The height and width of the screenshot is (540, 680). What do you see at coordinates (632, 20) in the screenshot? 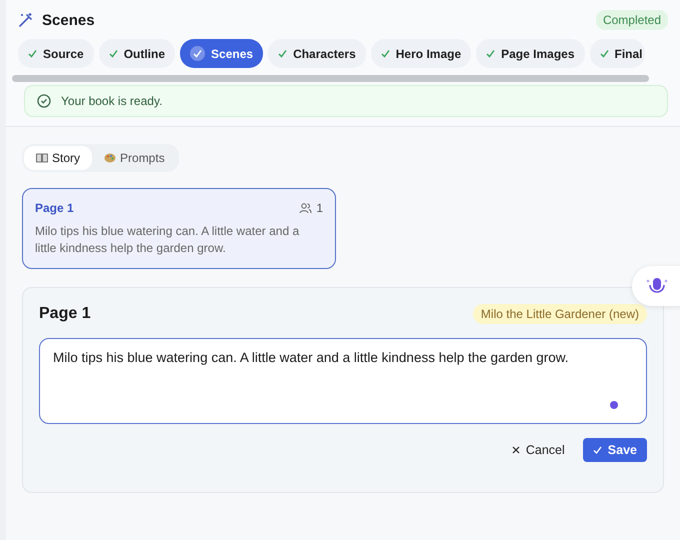
I see `status-badge: Completed` at bounding box center [632, 20].